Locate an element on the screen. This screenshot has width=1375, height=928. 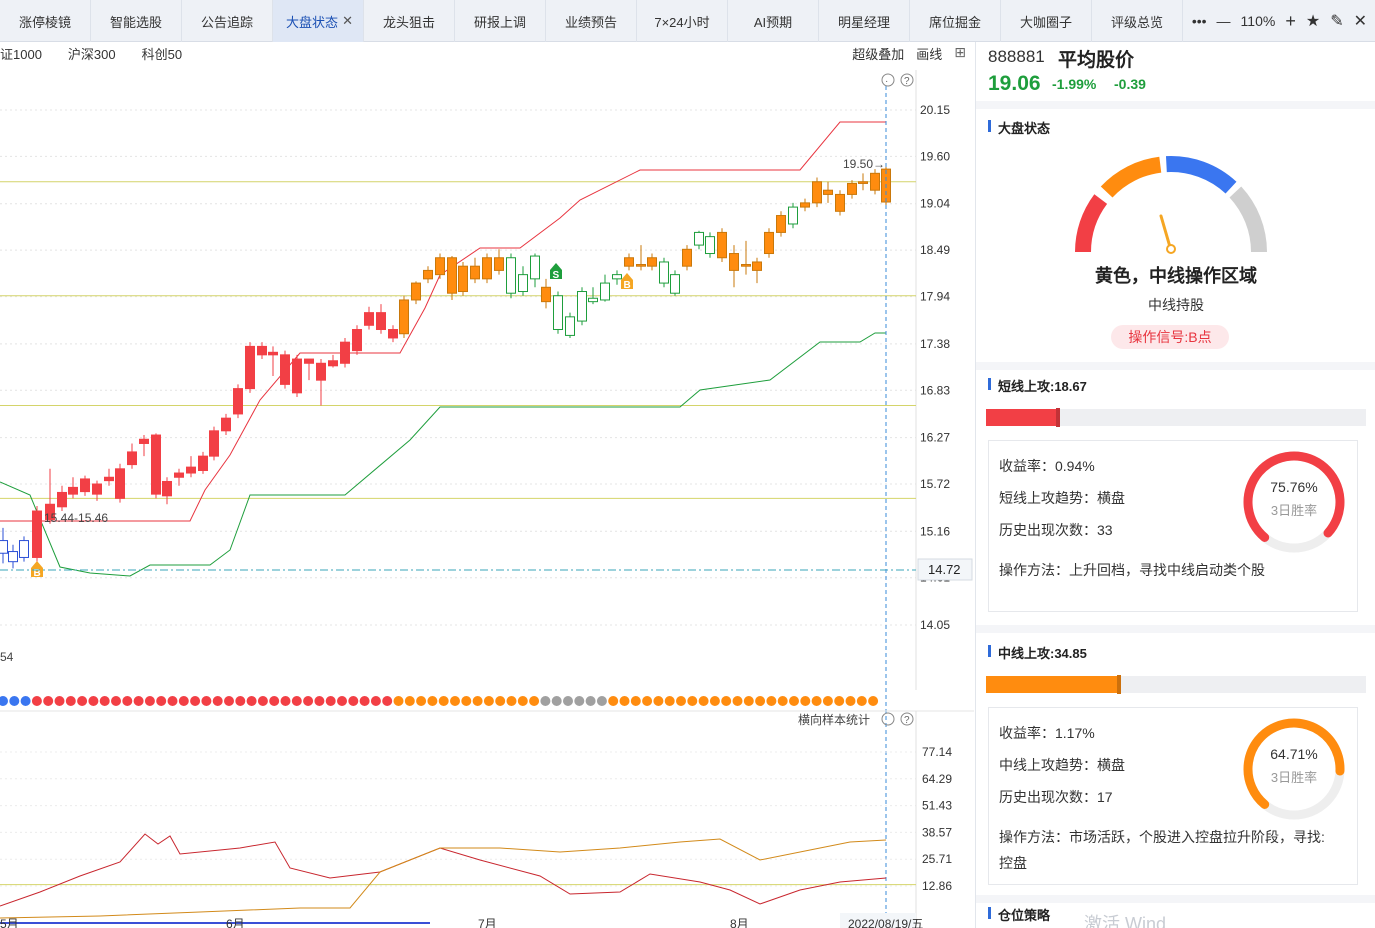
price-axis-label: 18.49 is located at coordinates (935, 250).